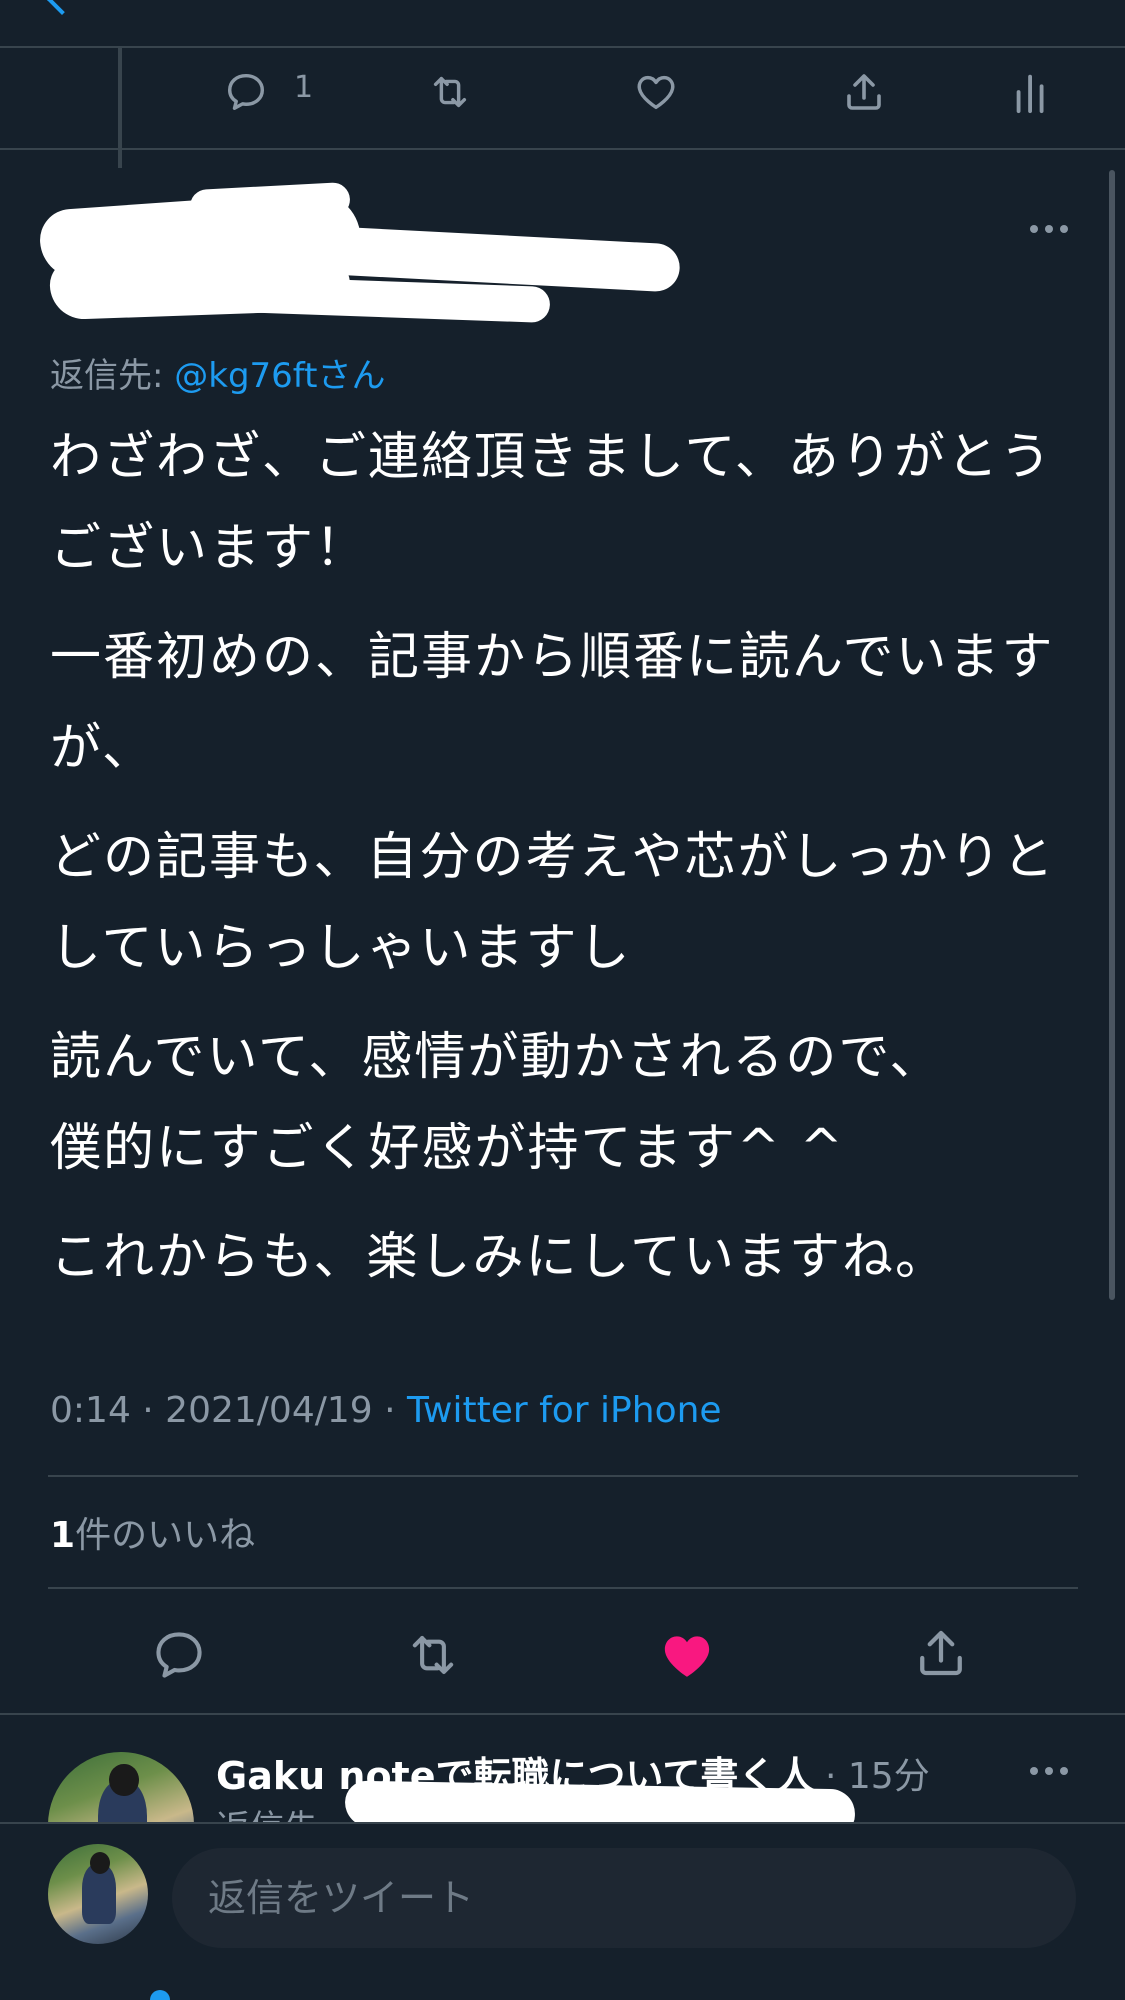 This screenshot has width=1125, height=2000. I want to click on likes-divider, so click(563, 1588).